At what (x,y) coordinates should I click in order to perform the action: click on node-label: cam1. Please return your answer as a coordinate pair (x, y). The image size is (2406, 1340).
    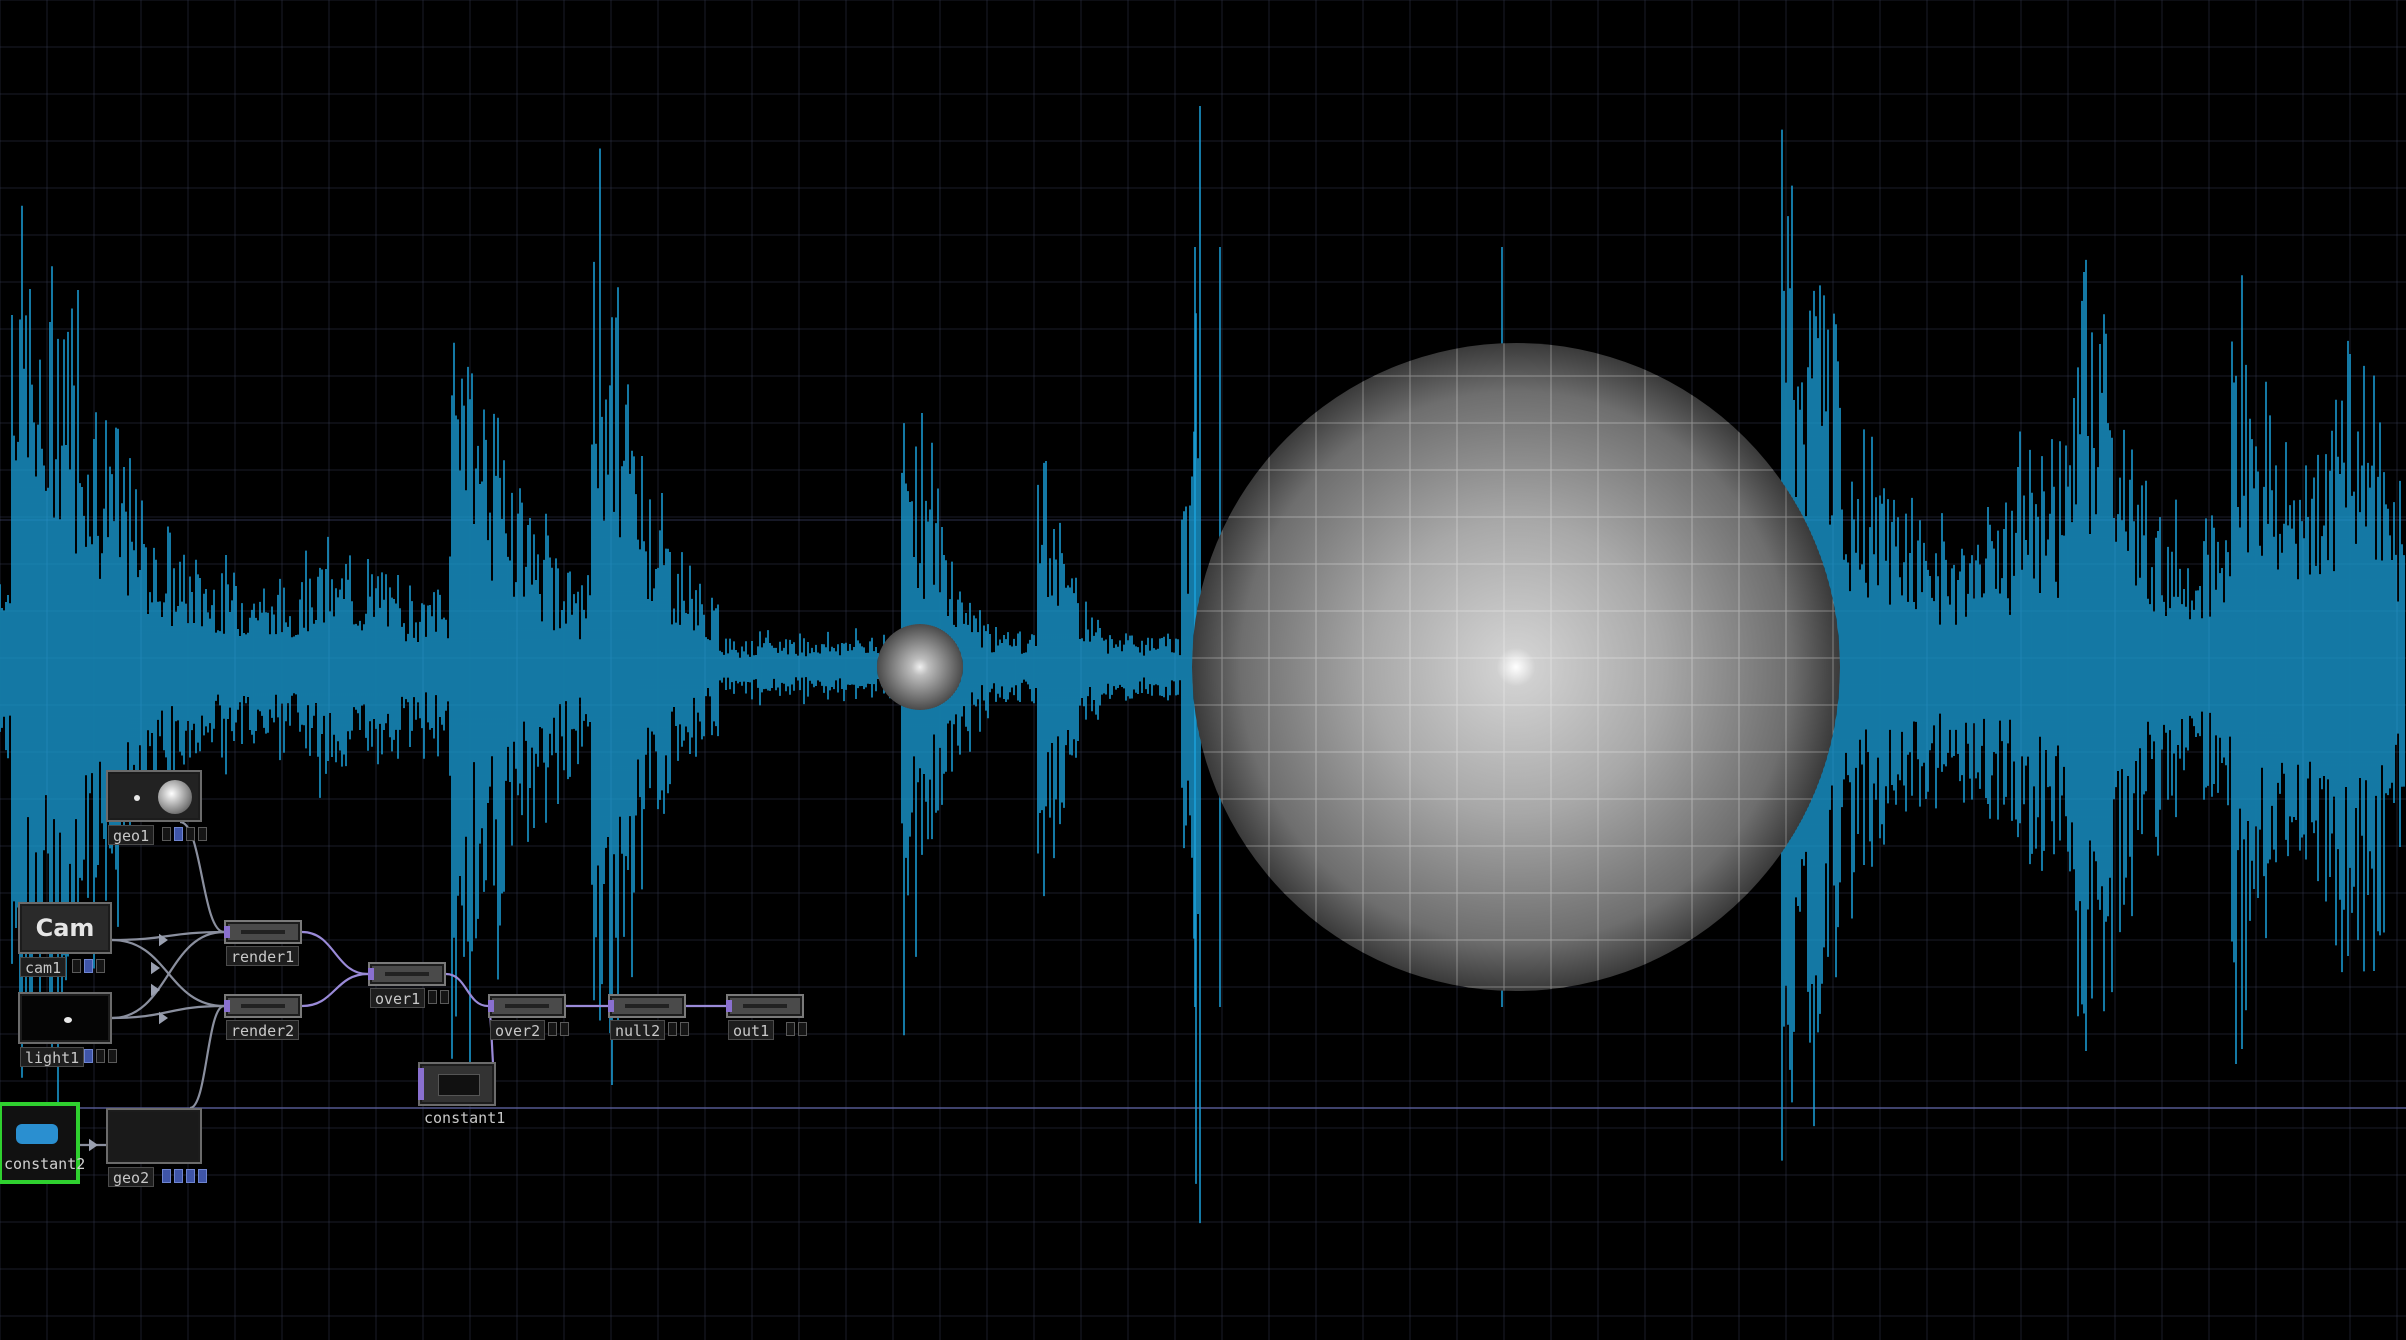
    Looking at the image, I should click on (43, 967).